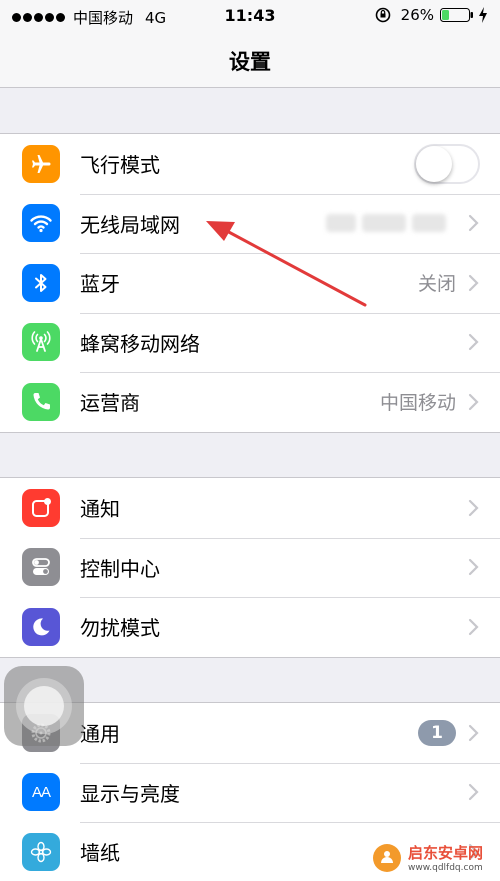  Describe the element at coordinates (250, 627) in the screenshot. I see `settings-row-do-not-disturb: 勿扰模式` at that location.